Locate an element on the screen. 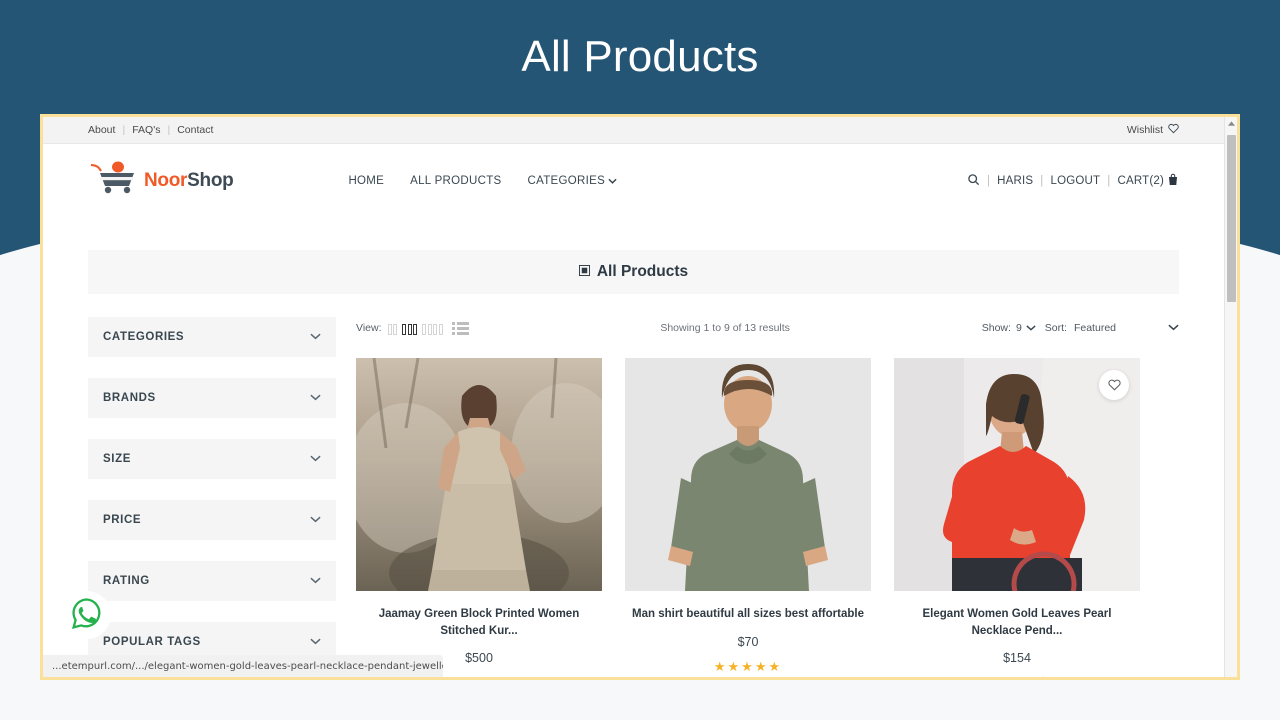  header-user-actions: | HARIS | LOGOUT | CART(2) is located at coordinates (1073, 181).